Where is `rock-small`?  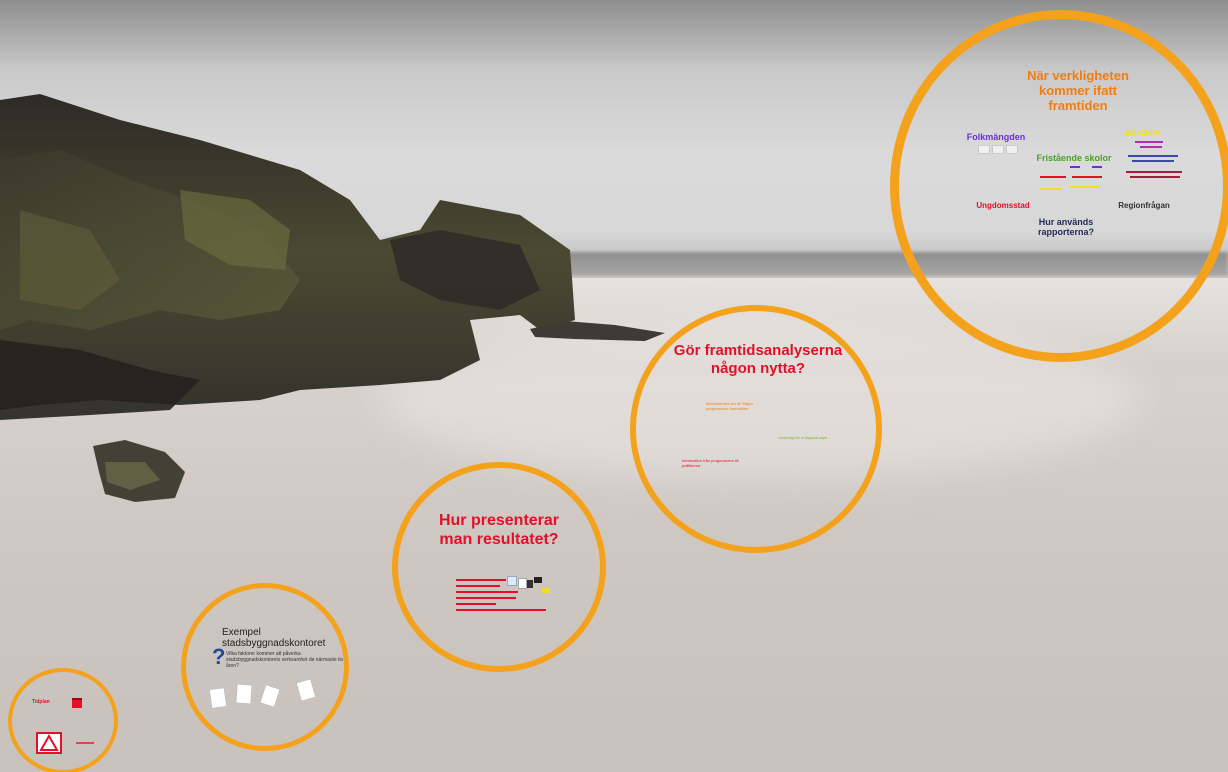 rock-small is located at coordinates (139, 471).